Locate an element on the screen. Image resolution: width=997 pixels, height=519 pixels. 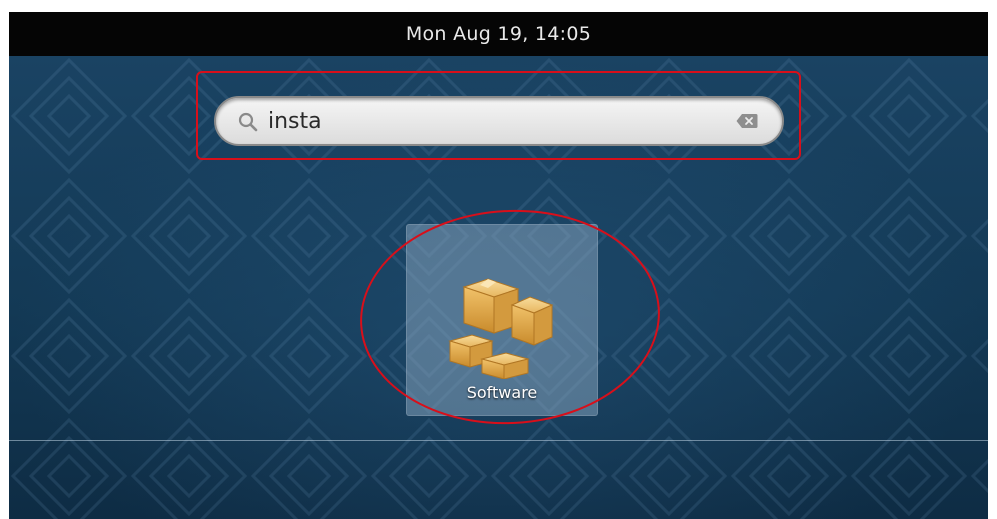
clear-icon is located at coordinates (747, 121).